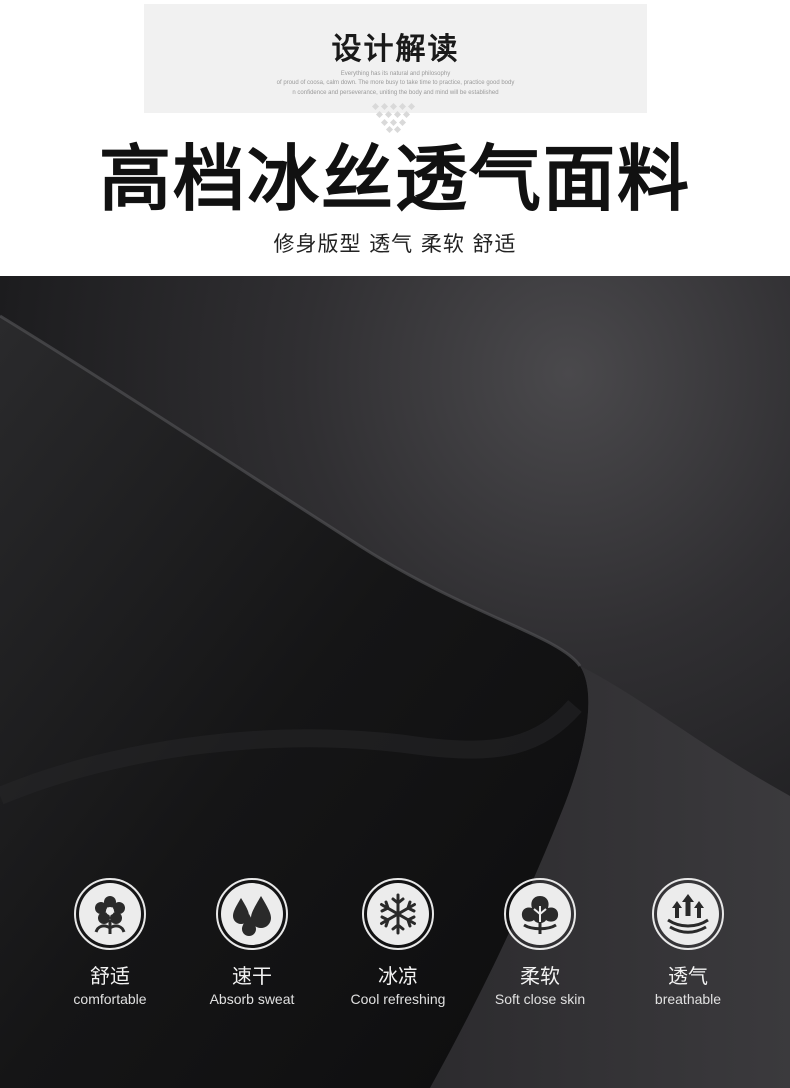 The width and height of the screenshot is (790, 1088). I want to click on feature-item: 舒适 comfortable, so click(110, 941).